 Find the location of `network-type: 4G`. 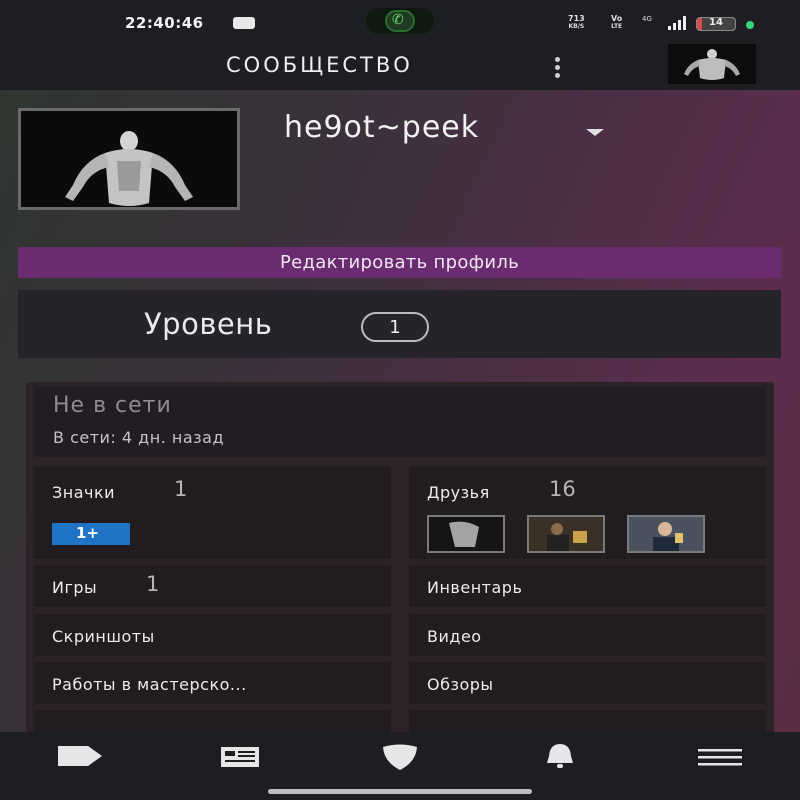

network-type: 4G is located at coordinates (647, 19).